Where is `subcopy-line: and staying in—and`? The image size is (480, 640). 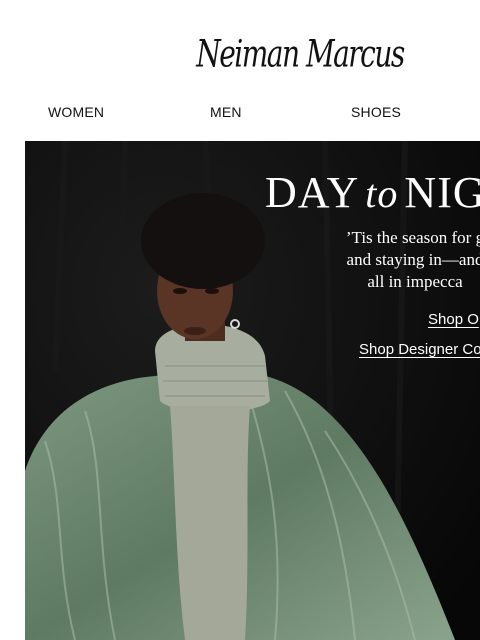
subcopy-line: and staying in—and is located at coordinates (413, 259).